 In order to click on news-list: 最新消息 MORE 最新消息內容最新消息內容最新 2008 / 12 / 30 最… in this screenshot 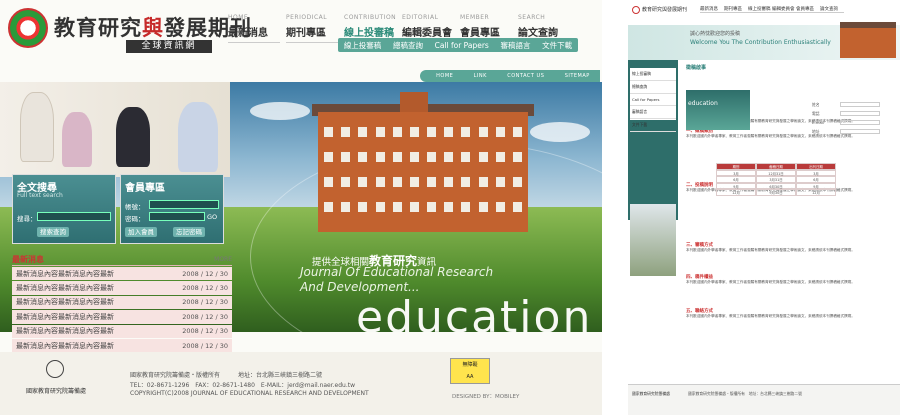, I will do `click(122, 303)`.